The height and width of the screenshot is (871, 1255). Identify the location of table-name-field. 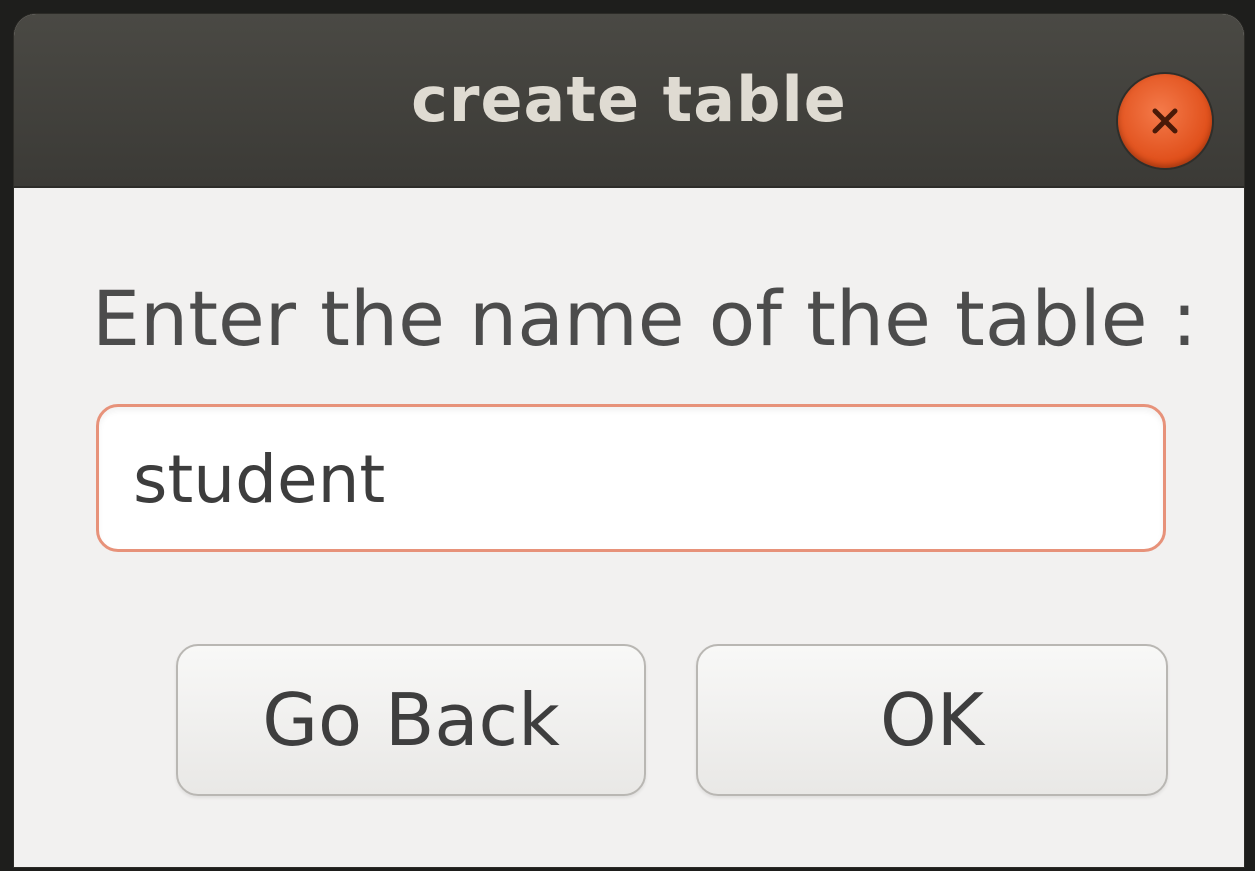
(631, 478).